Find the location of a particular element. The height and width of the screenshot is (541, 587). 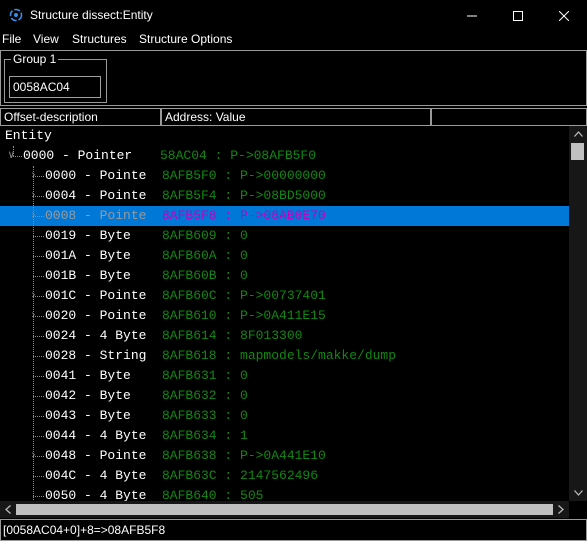

tree-row-selected: › 0008 - Pointe 8AFB5F8 : P->08AB0E70 is located at coordinates (284, 216).